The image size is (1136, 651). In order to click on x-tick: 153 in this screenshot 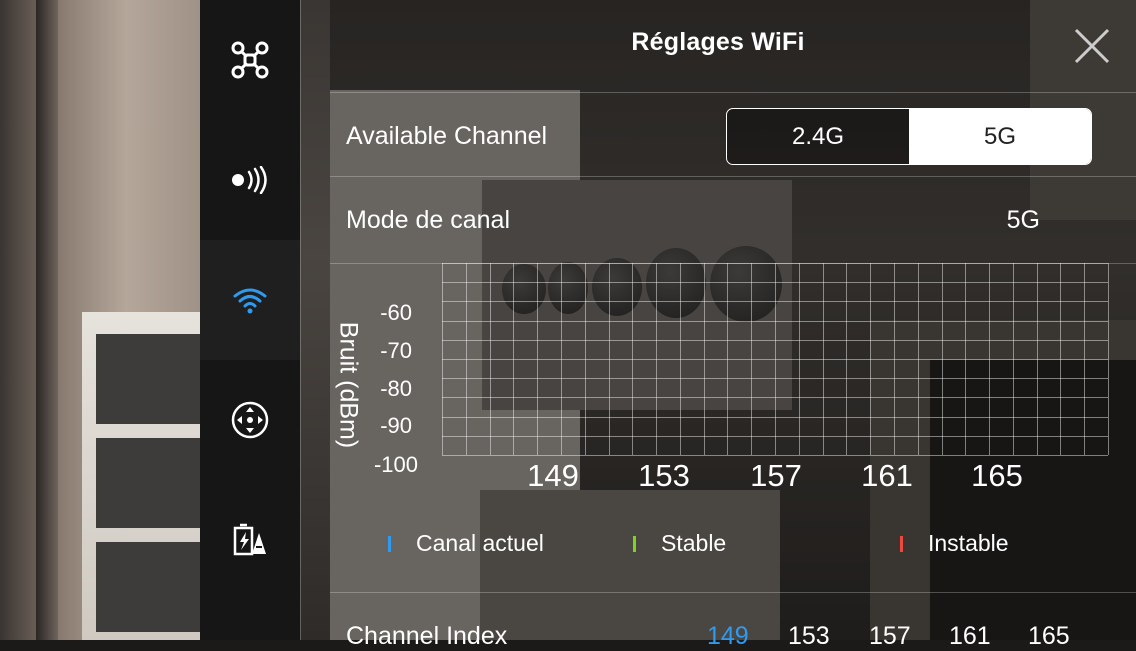, I will do `click(664, 475)`.